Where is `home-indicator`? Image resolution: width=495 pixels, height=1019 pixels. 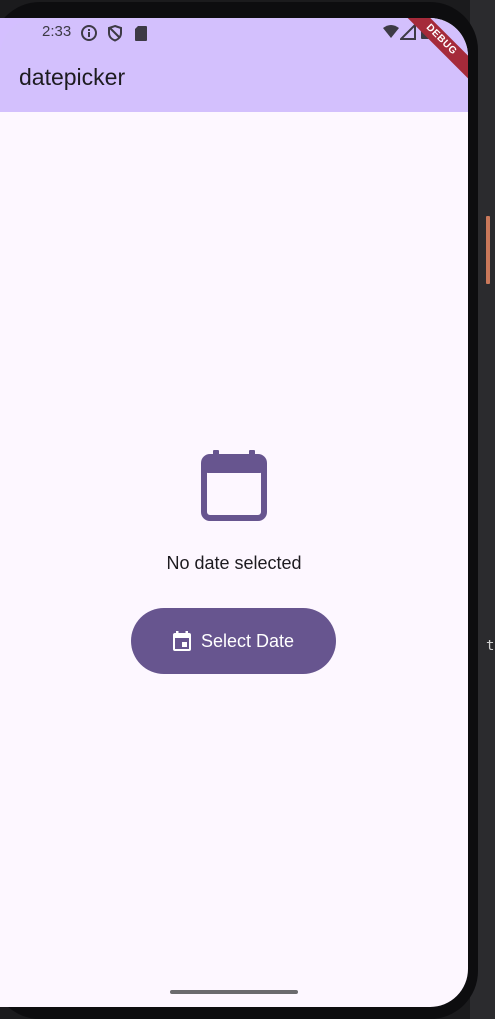 home-indicator is located at coordinates (234, 992).